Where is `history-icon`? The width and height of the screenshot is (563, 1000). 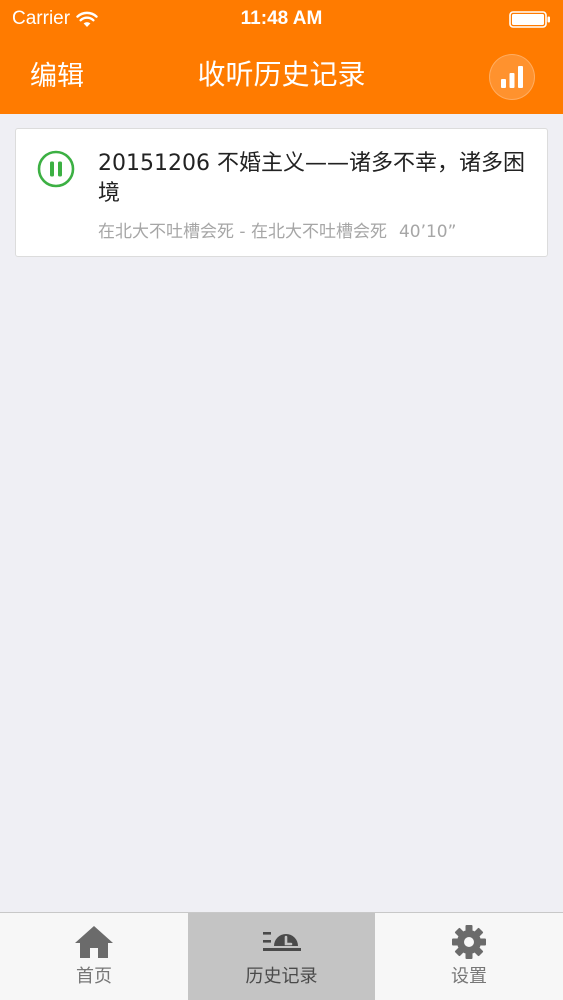
history-icon is located at coordinates (281, 941).